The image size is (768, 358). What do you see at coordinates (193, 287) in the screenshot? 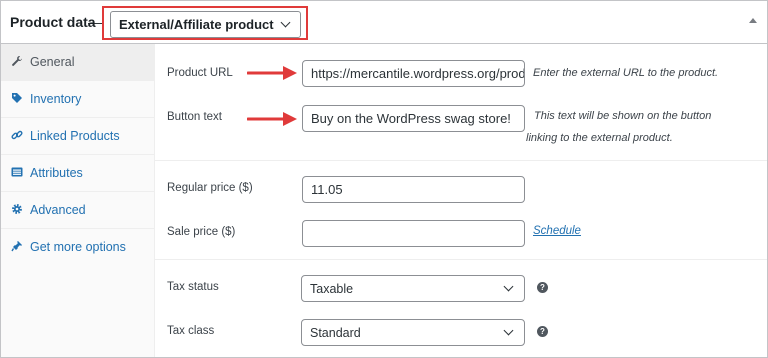
I see `tax-status-label: Tax status` at bounding box center [193, 287].